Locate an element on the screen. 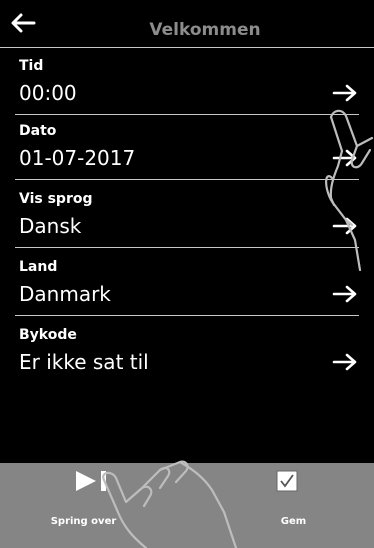  row-date: Dato 01-07-2017 is located at coordinates (187, 148).